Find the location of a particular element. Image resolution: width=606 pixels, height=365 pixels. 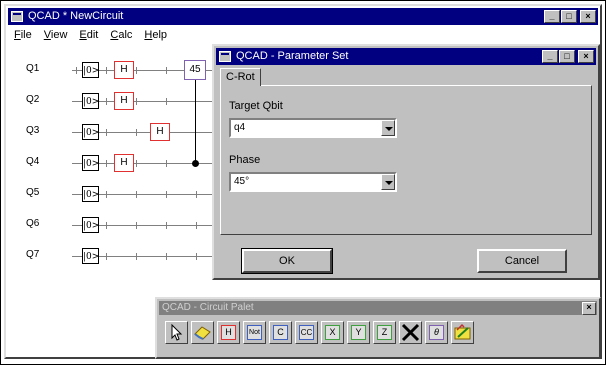

x-gate-tool-label: X is located at coordinates (332, 332).